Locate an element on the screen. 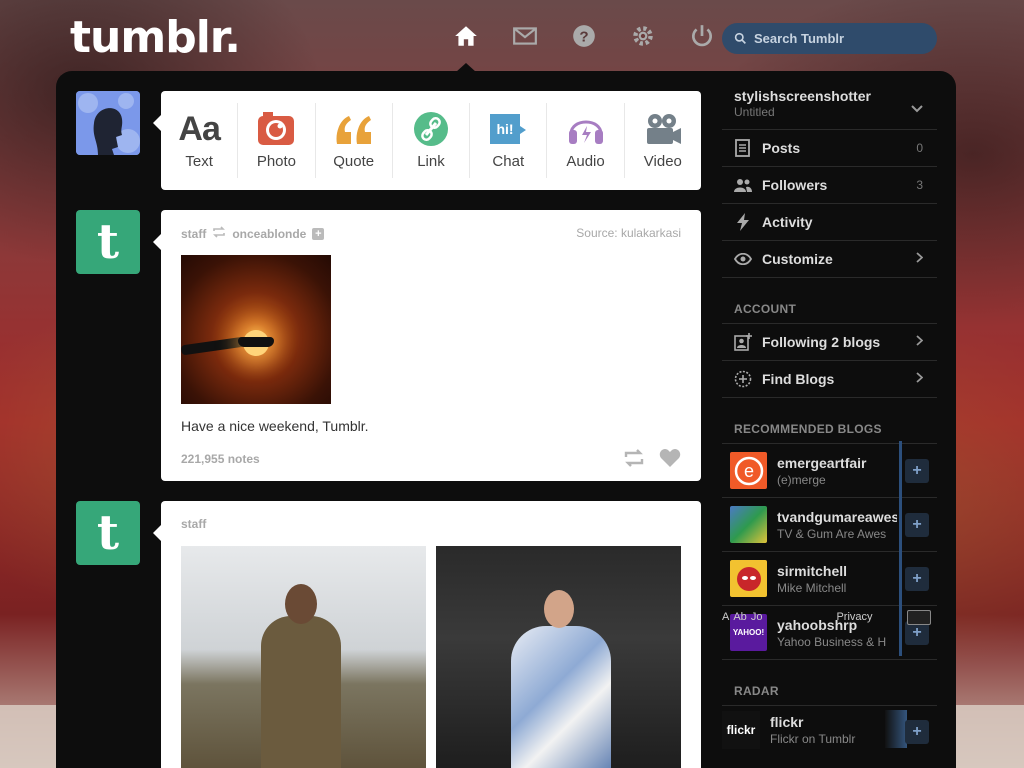 The width and height of the screenshot is (1024, 768). svg-text: hi! is located at coordinates (505, 129).